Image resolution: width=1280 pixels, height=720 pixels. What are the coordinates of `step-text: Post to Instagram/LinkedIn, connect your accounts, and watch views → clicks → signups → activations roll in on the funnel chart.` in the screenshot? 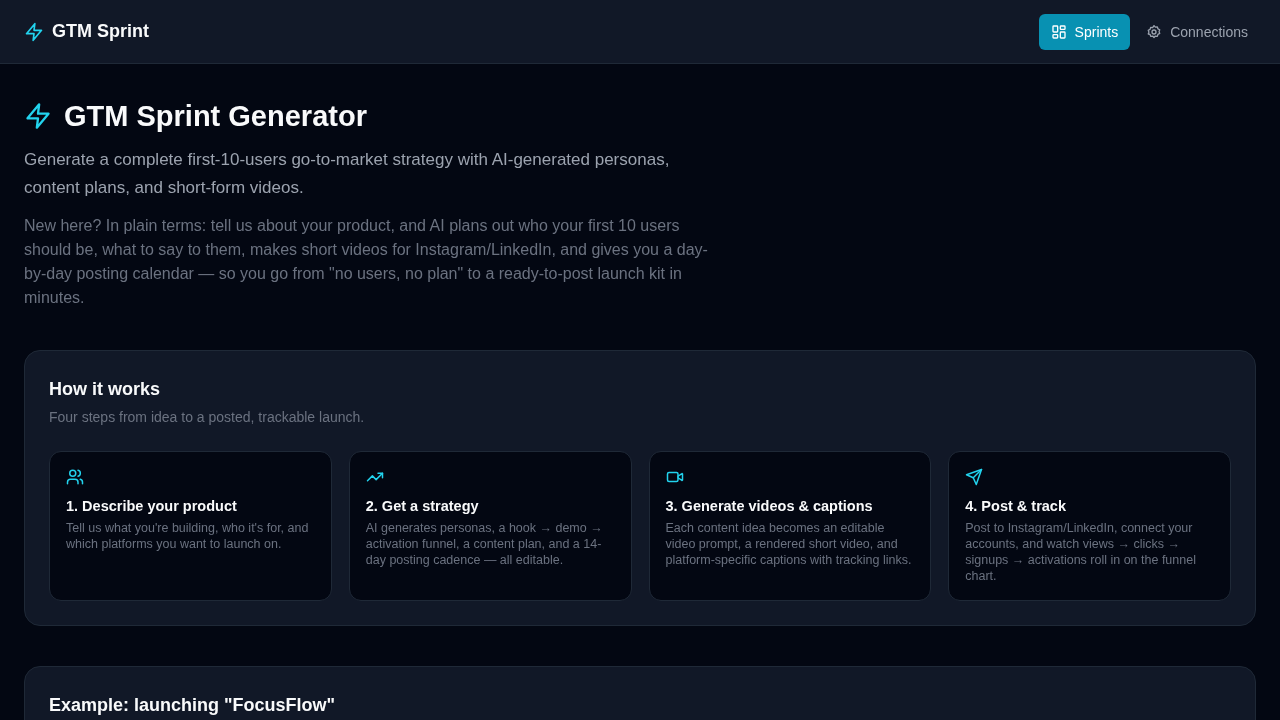 It's located at (1081, 552).